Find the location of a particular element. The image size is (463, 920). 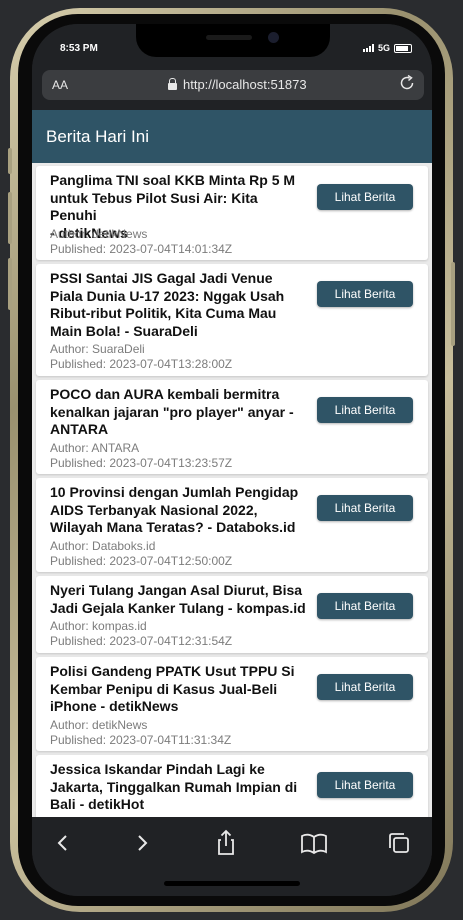

address-bar: AA http://localhost:51873 is located at coordinates (233, 85).